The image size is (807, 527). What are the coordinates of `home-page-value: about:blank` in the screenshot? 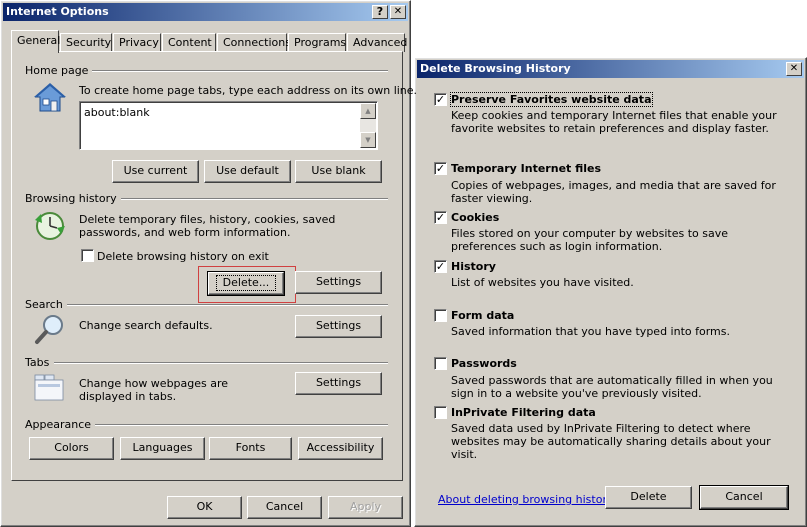 It's located at (117, 112).